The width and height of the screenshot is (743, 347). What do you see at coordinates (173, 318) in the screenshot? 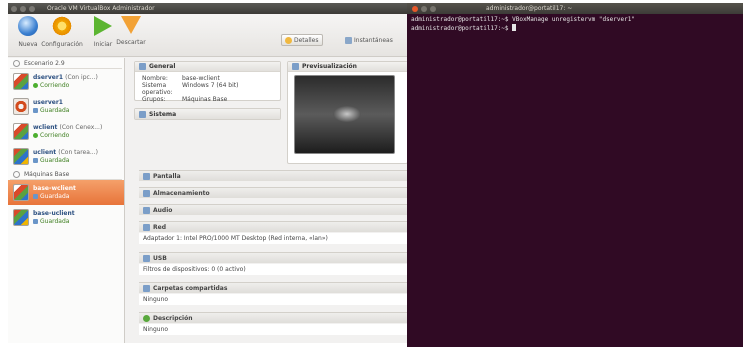
I see `section-title: Descripción` at bounding box center [173, 318].